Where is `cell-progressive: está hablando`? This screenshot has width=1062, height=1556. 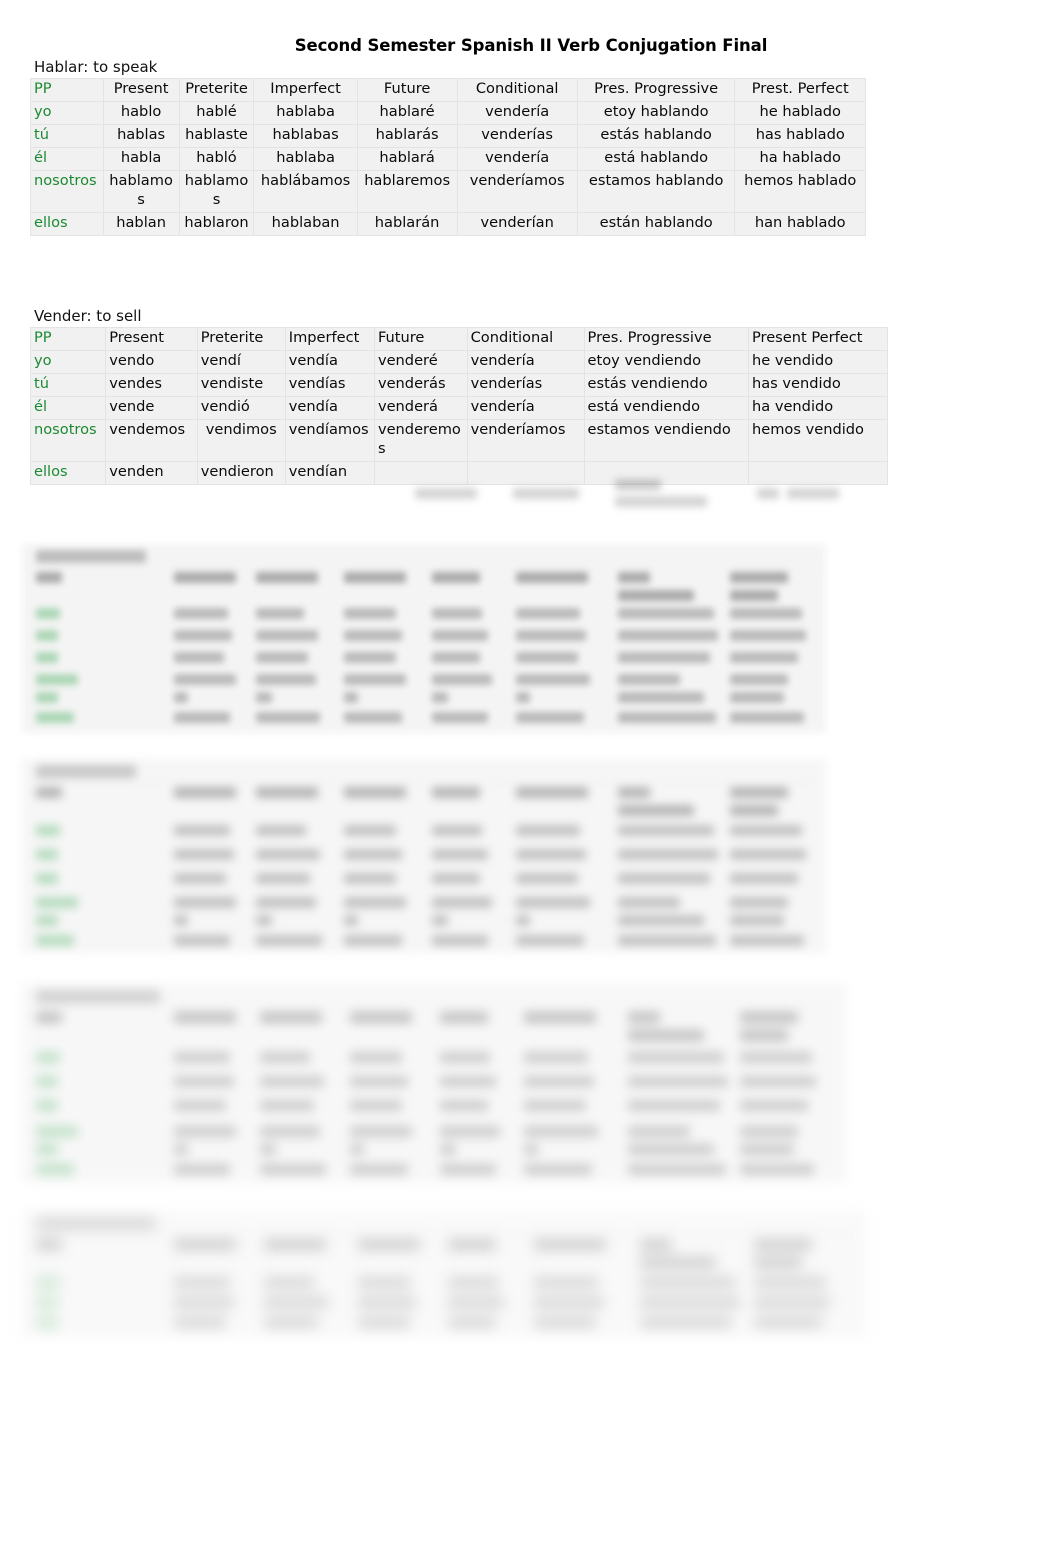 cell-progressive: está hablando is located at coordinates (656, 158).